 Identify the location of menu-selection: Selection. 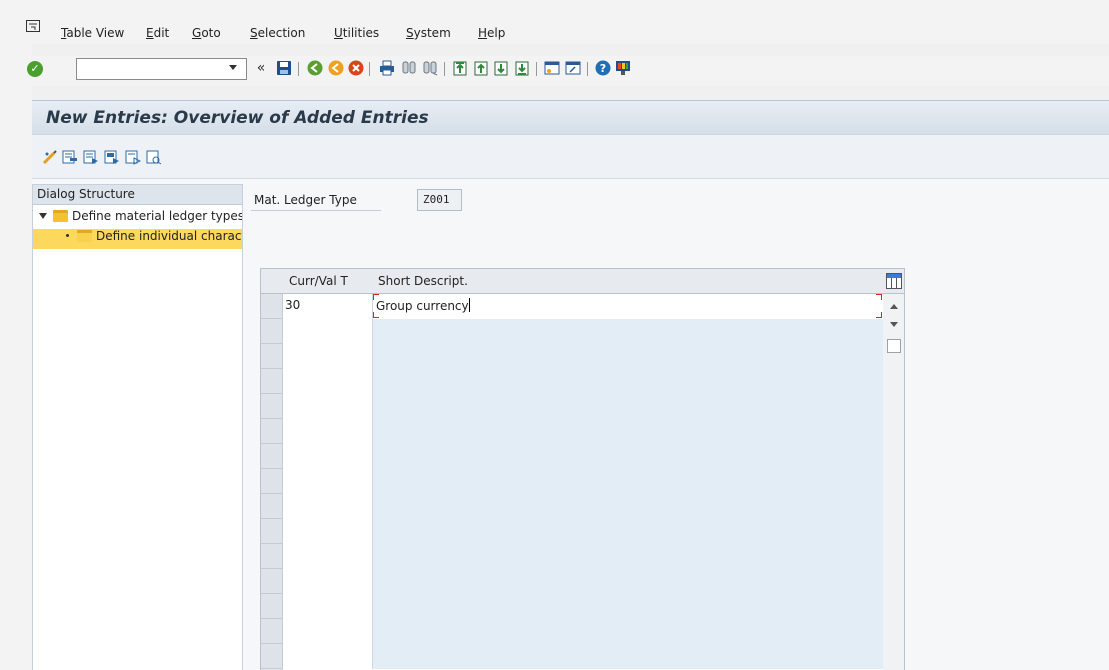
(277, 33).